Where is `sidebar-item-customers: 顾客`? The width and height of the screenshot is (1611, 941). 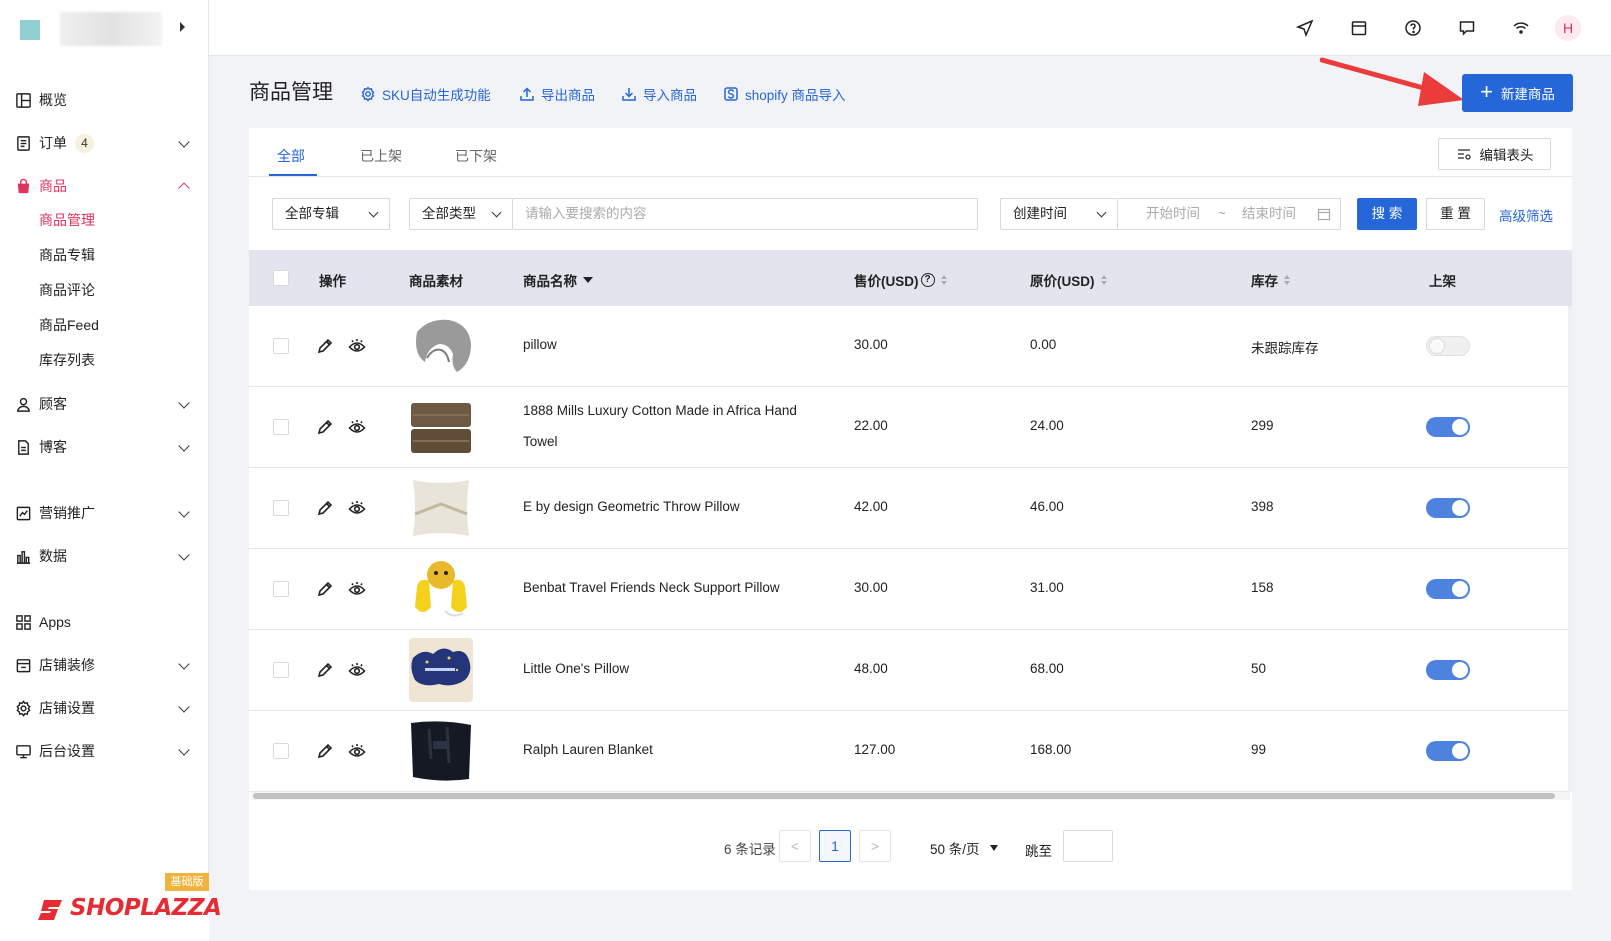 sidebar-item-customers: 顾客 is located at coordinates (104, 404).